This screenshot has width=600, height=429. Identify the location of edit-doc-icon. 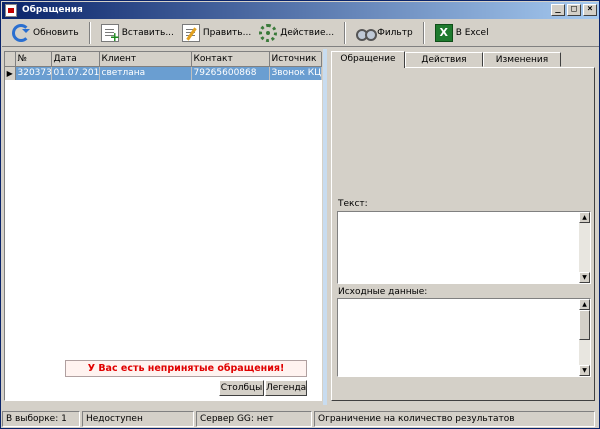
(190, 33).